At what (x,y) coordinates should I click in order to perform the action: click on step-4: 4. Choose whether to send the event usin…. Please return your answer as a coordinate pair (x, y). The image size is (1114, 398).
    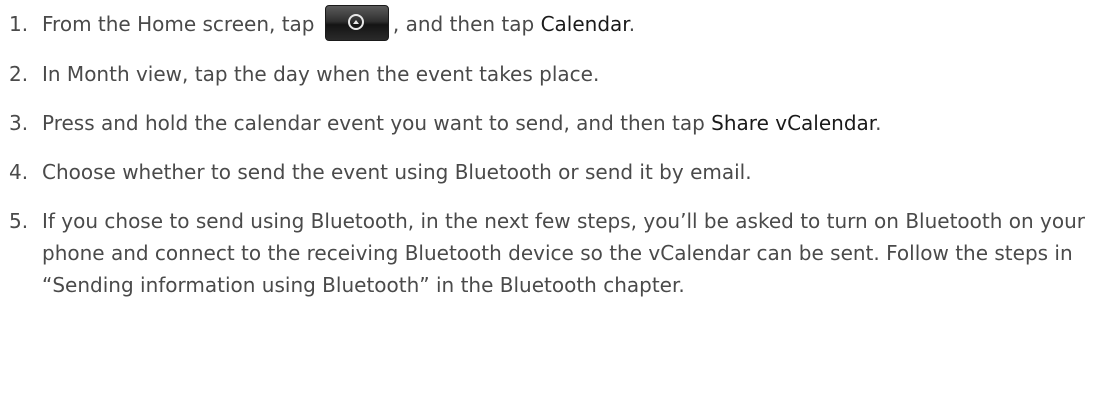
    Looking at the image, I should click on (559, 172).